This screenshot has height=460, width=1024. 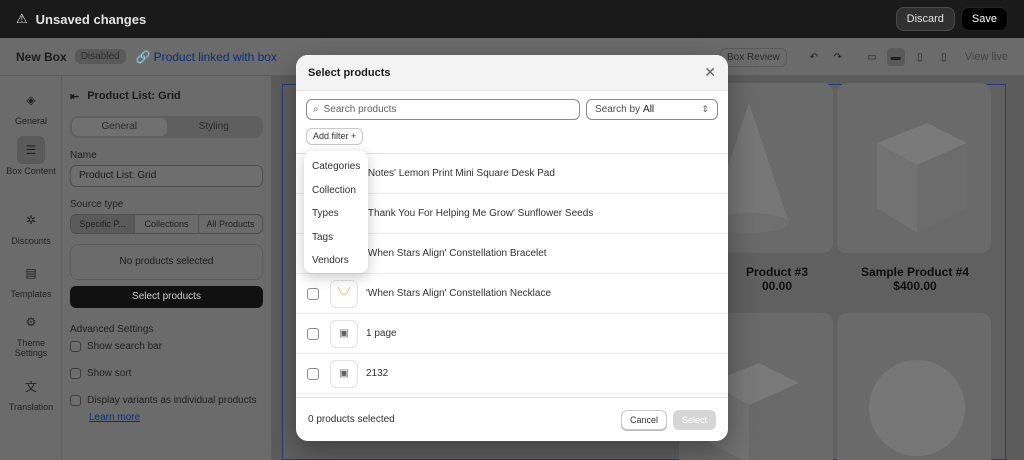 I want to click on filter-option-categories: Categories, so click(x=336, y=167).